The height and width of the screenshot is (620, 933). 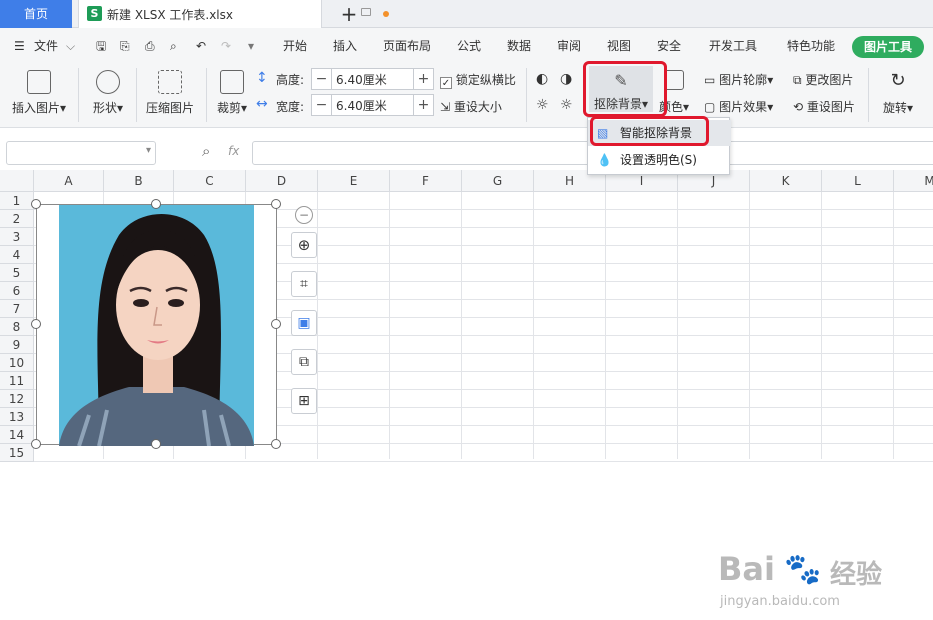 I want to click on preview-icon: ⌕, so click(x=173, y=46).